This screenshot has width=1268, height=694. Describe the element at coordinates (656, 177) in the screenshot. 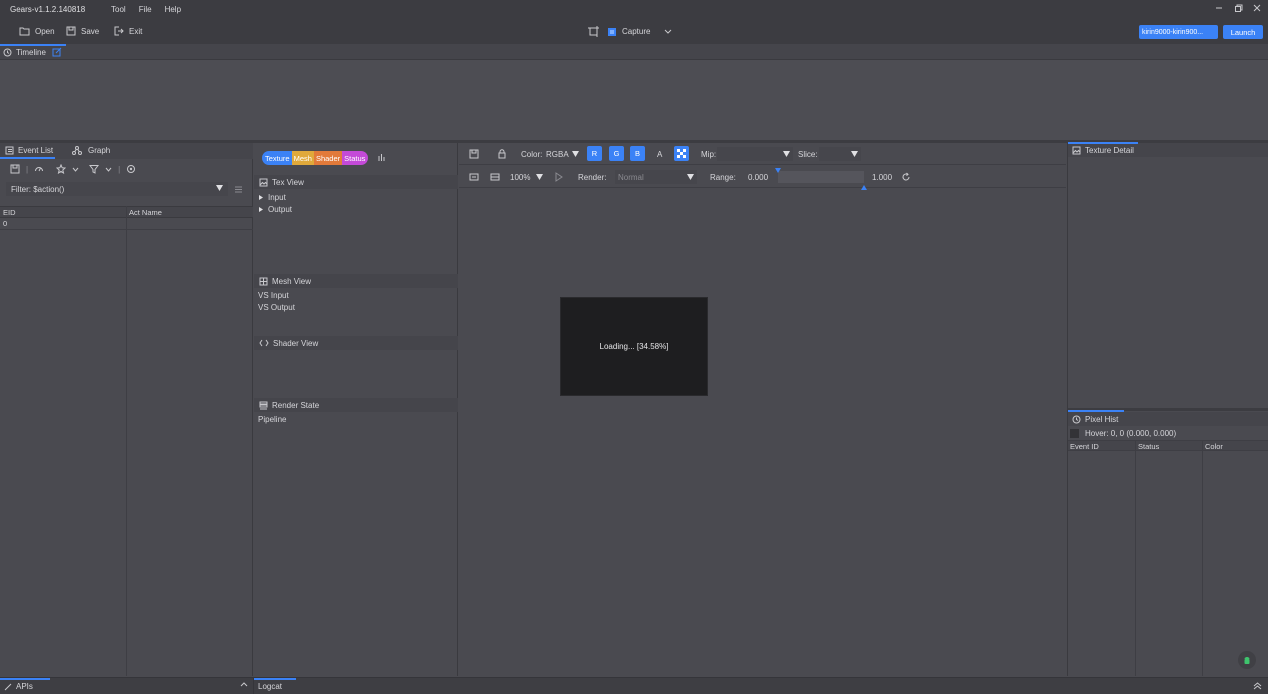

I see `render-select: Normal` at that location.